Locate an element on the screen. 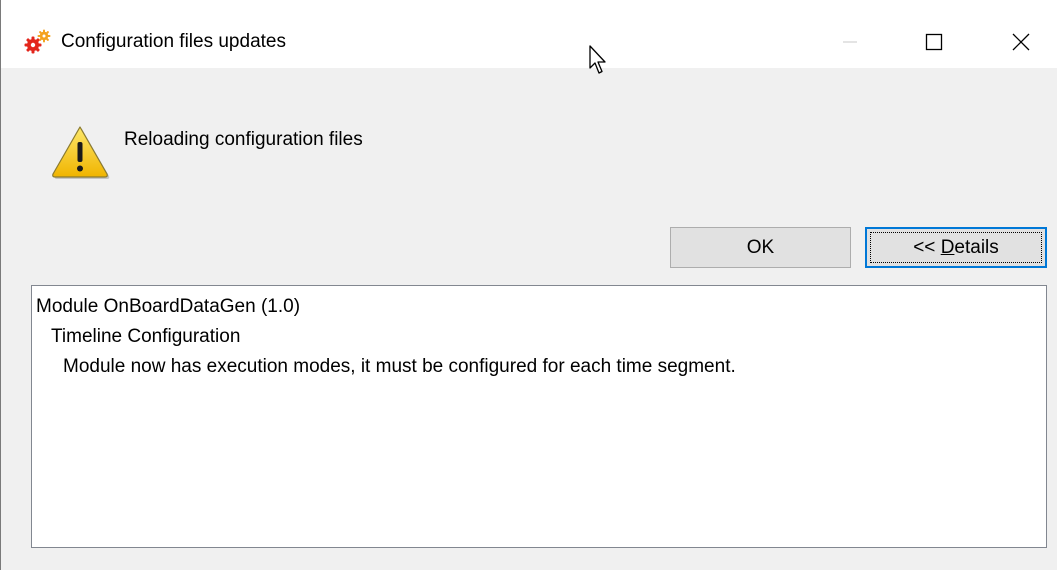 This screenshot has width=1057, height=570. title-bar: Configuration files updates is located at coordinates (529, 34).